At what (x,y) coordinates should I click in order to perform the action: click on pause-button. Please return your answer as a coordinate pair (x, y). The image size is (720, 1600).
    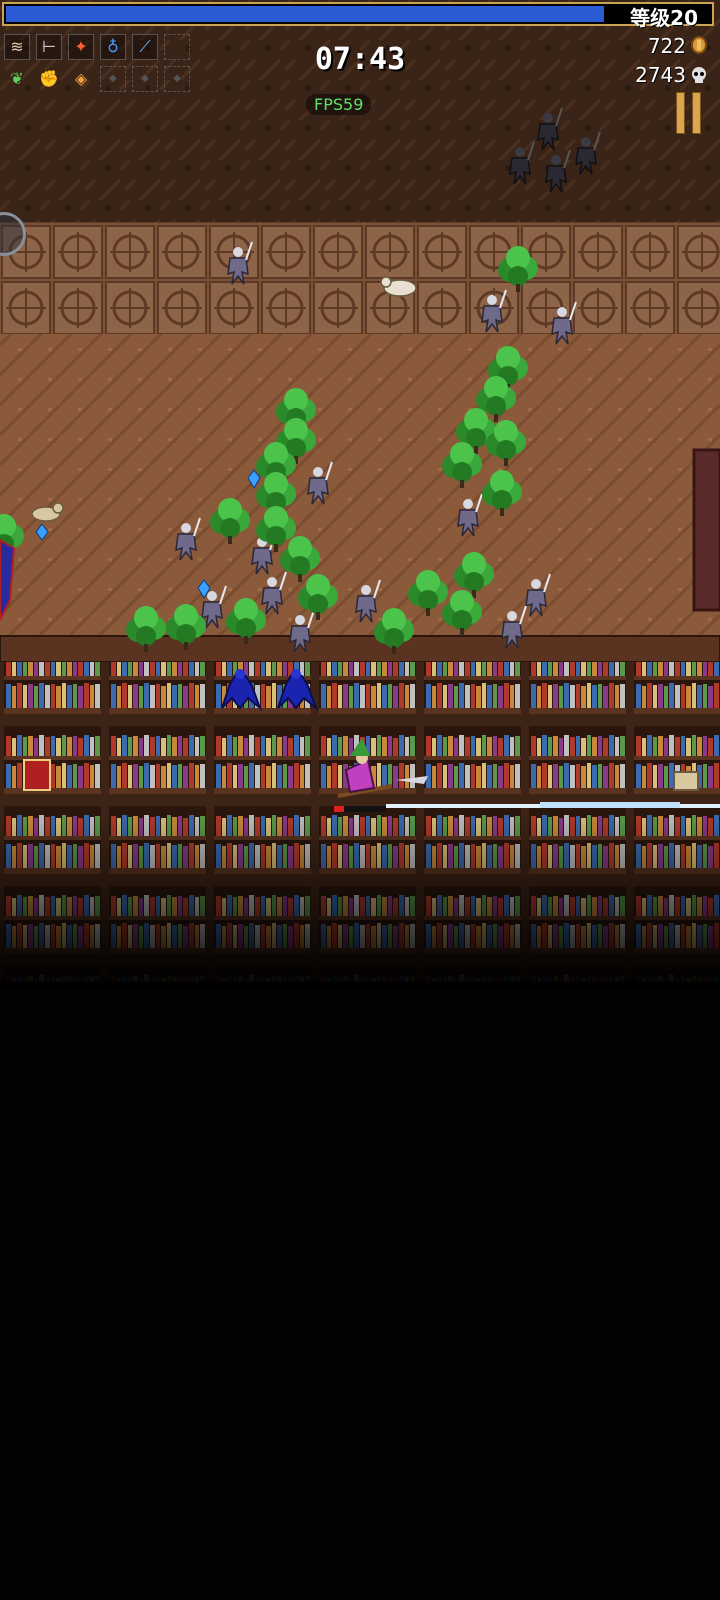
    Looking at the image, I should click on (689, 113).